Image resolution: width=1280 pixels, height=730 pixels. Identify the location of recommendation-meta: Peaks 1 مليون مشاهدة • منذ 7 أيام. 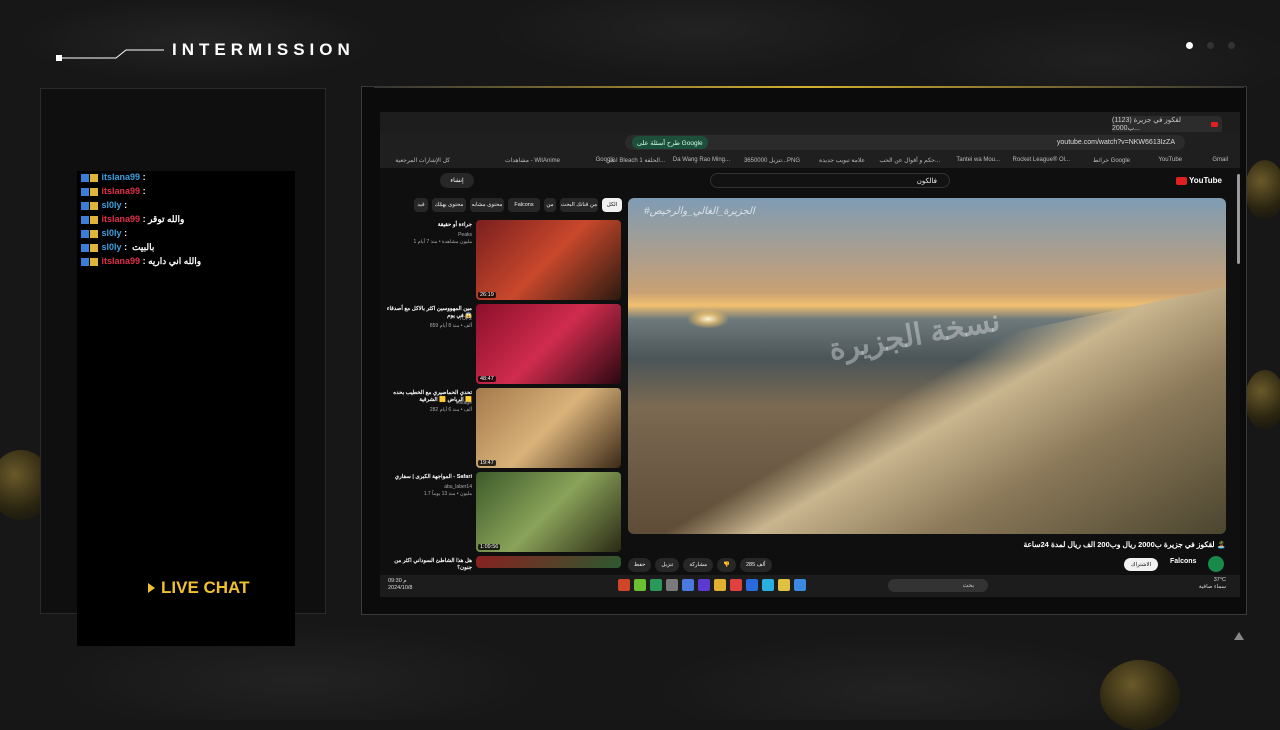
(442, 238).